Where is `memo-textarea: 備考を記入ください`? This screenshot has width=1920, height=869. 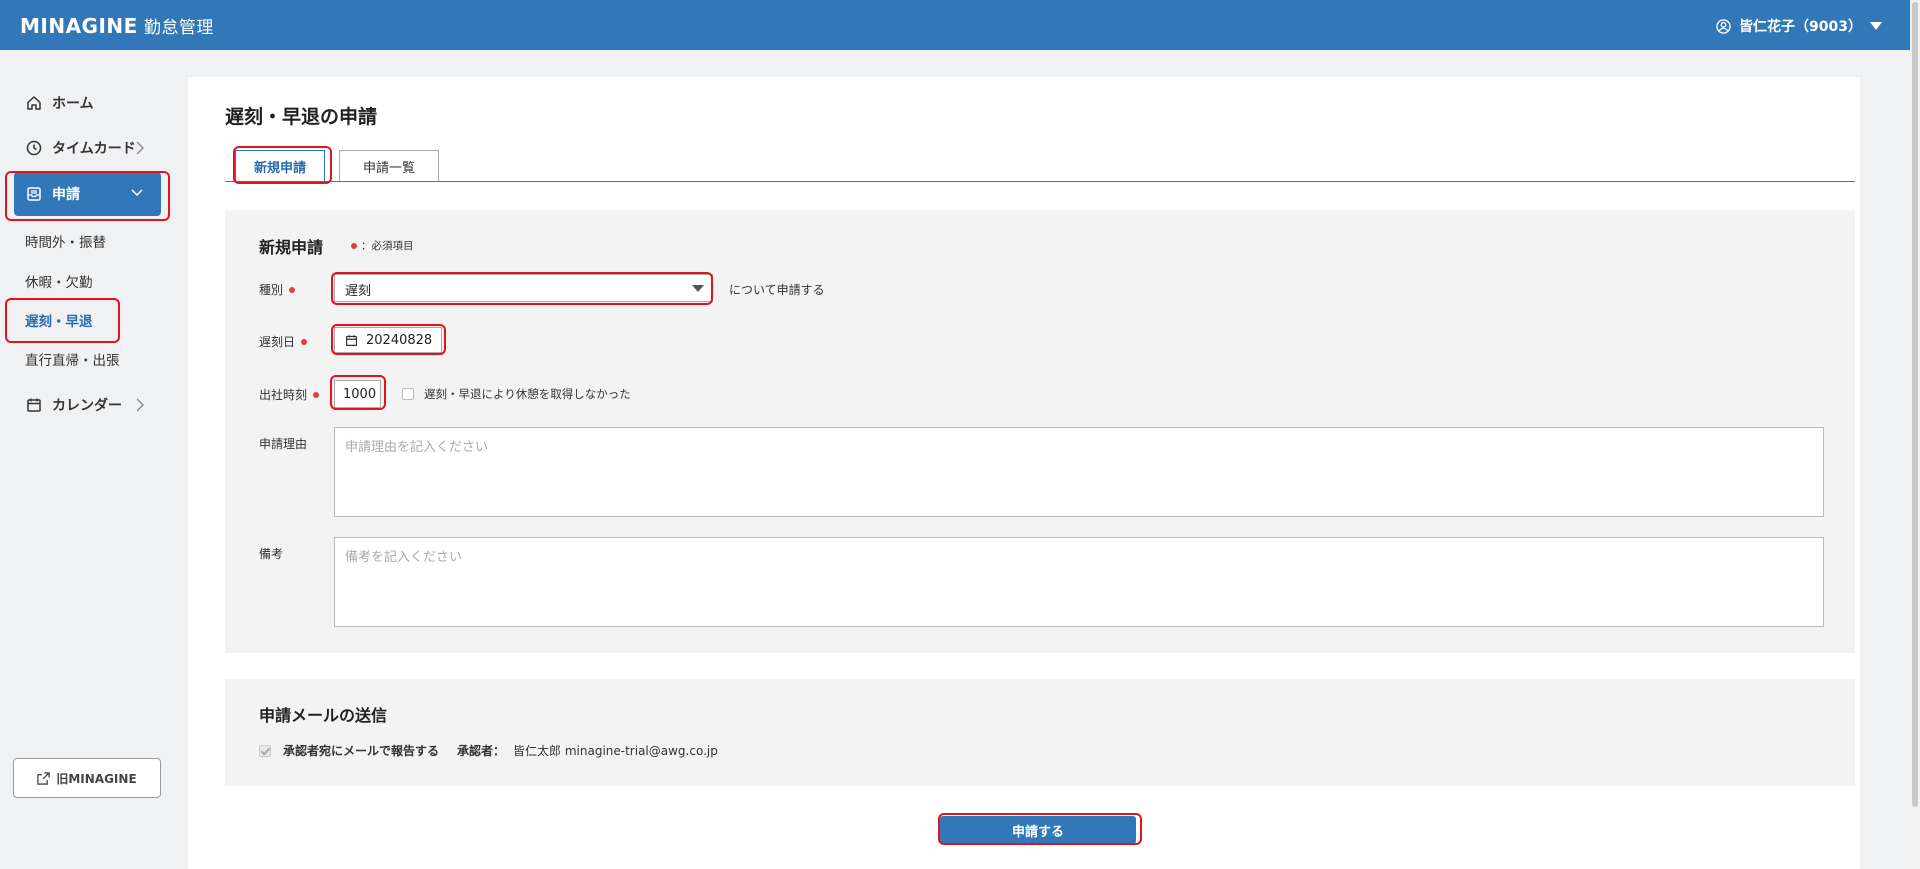
memo-textarea: 備考を記入ください is located at coordinates (1079, 582).